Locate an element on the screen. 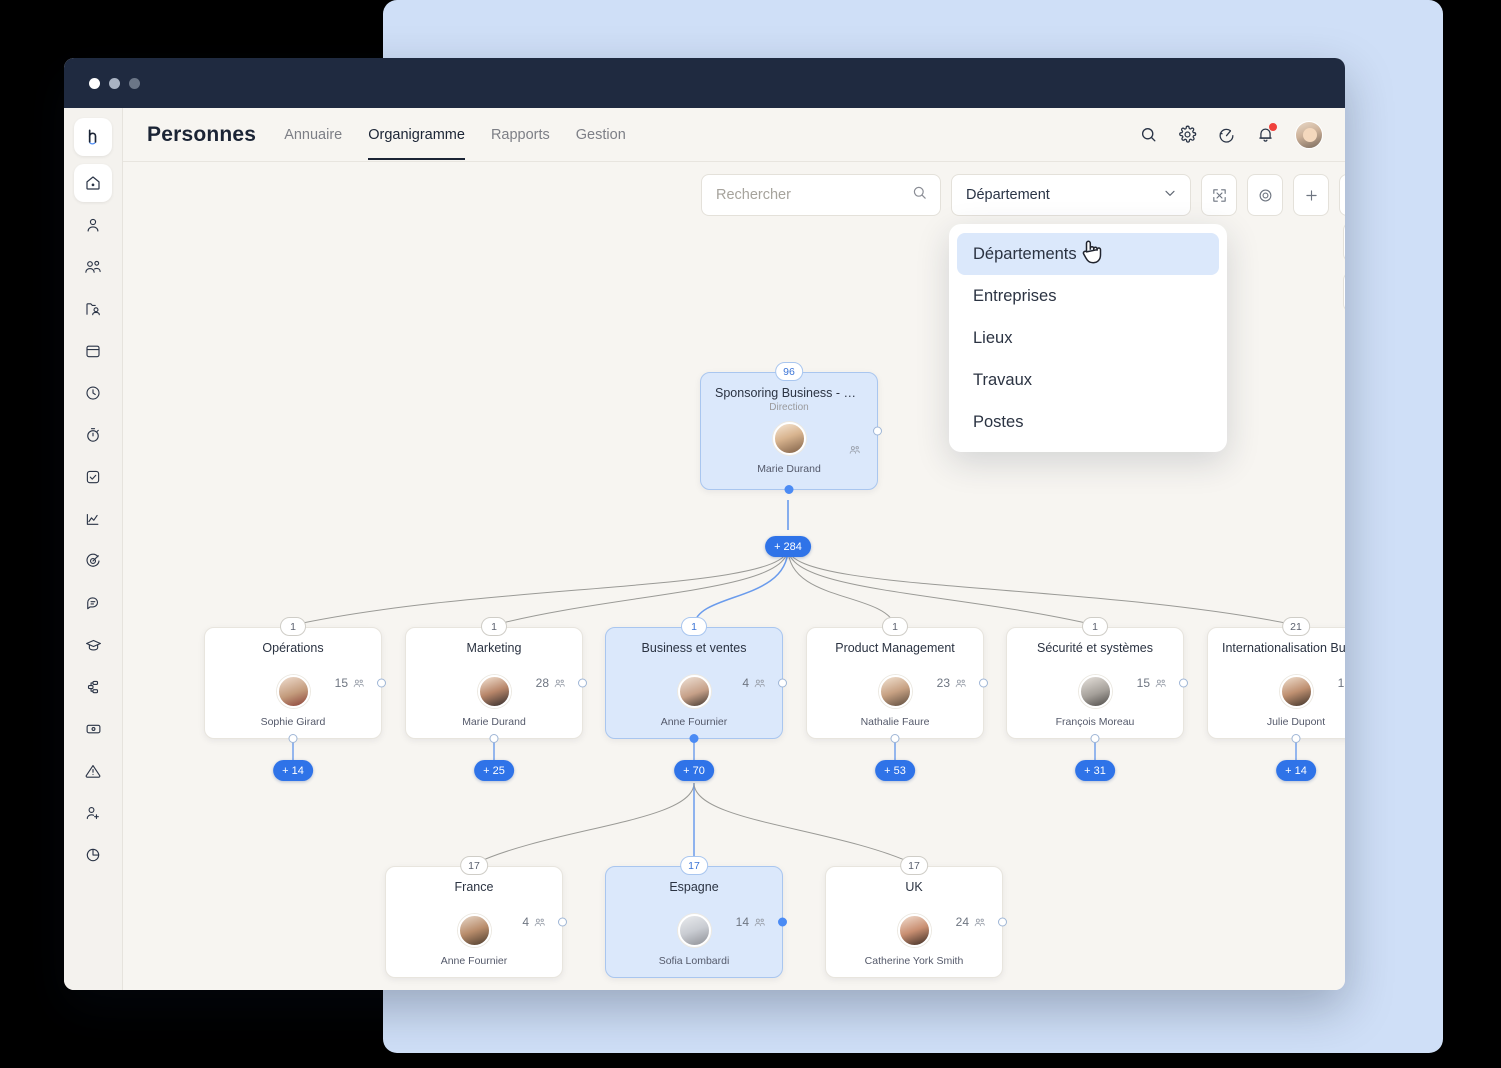 The height and width of the screenshot is (1068, 1501). search-field is located at coordinates (821, 195).